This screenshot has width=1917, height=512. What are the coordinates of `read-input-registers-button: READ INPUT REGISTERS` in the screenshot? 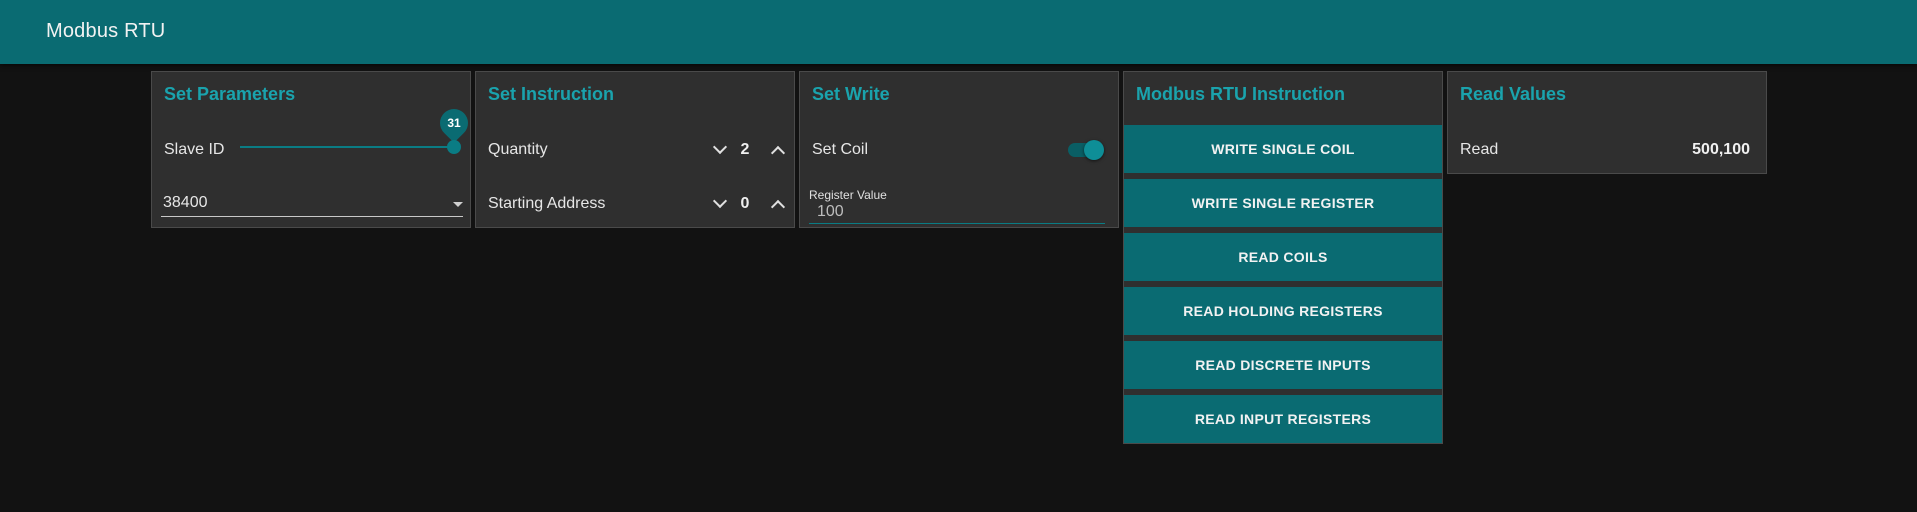 It's located at (1283, 419).